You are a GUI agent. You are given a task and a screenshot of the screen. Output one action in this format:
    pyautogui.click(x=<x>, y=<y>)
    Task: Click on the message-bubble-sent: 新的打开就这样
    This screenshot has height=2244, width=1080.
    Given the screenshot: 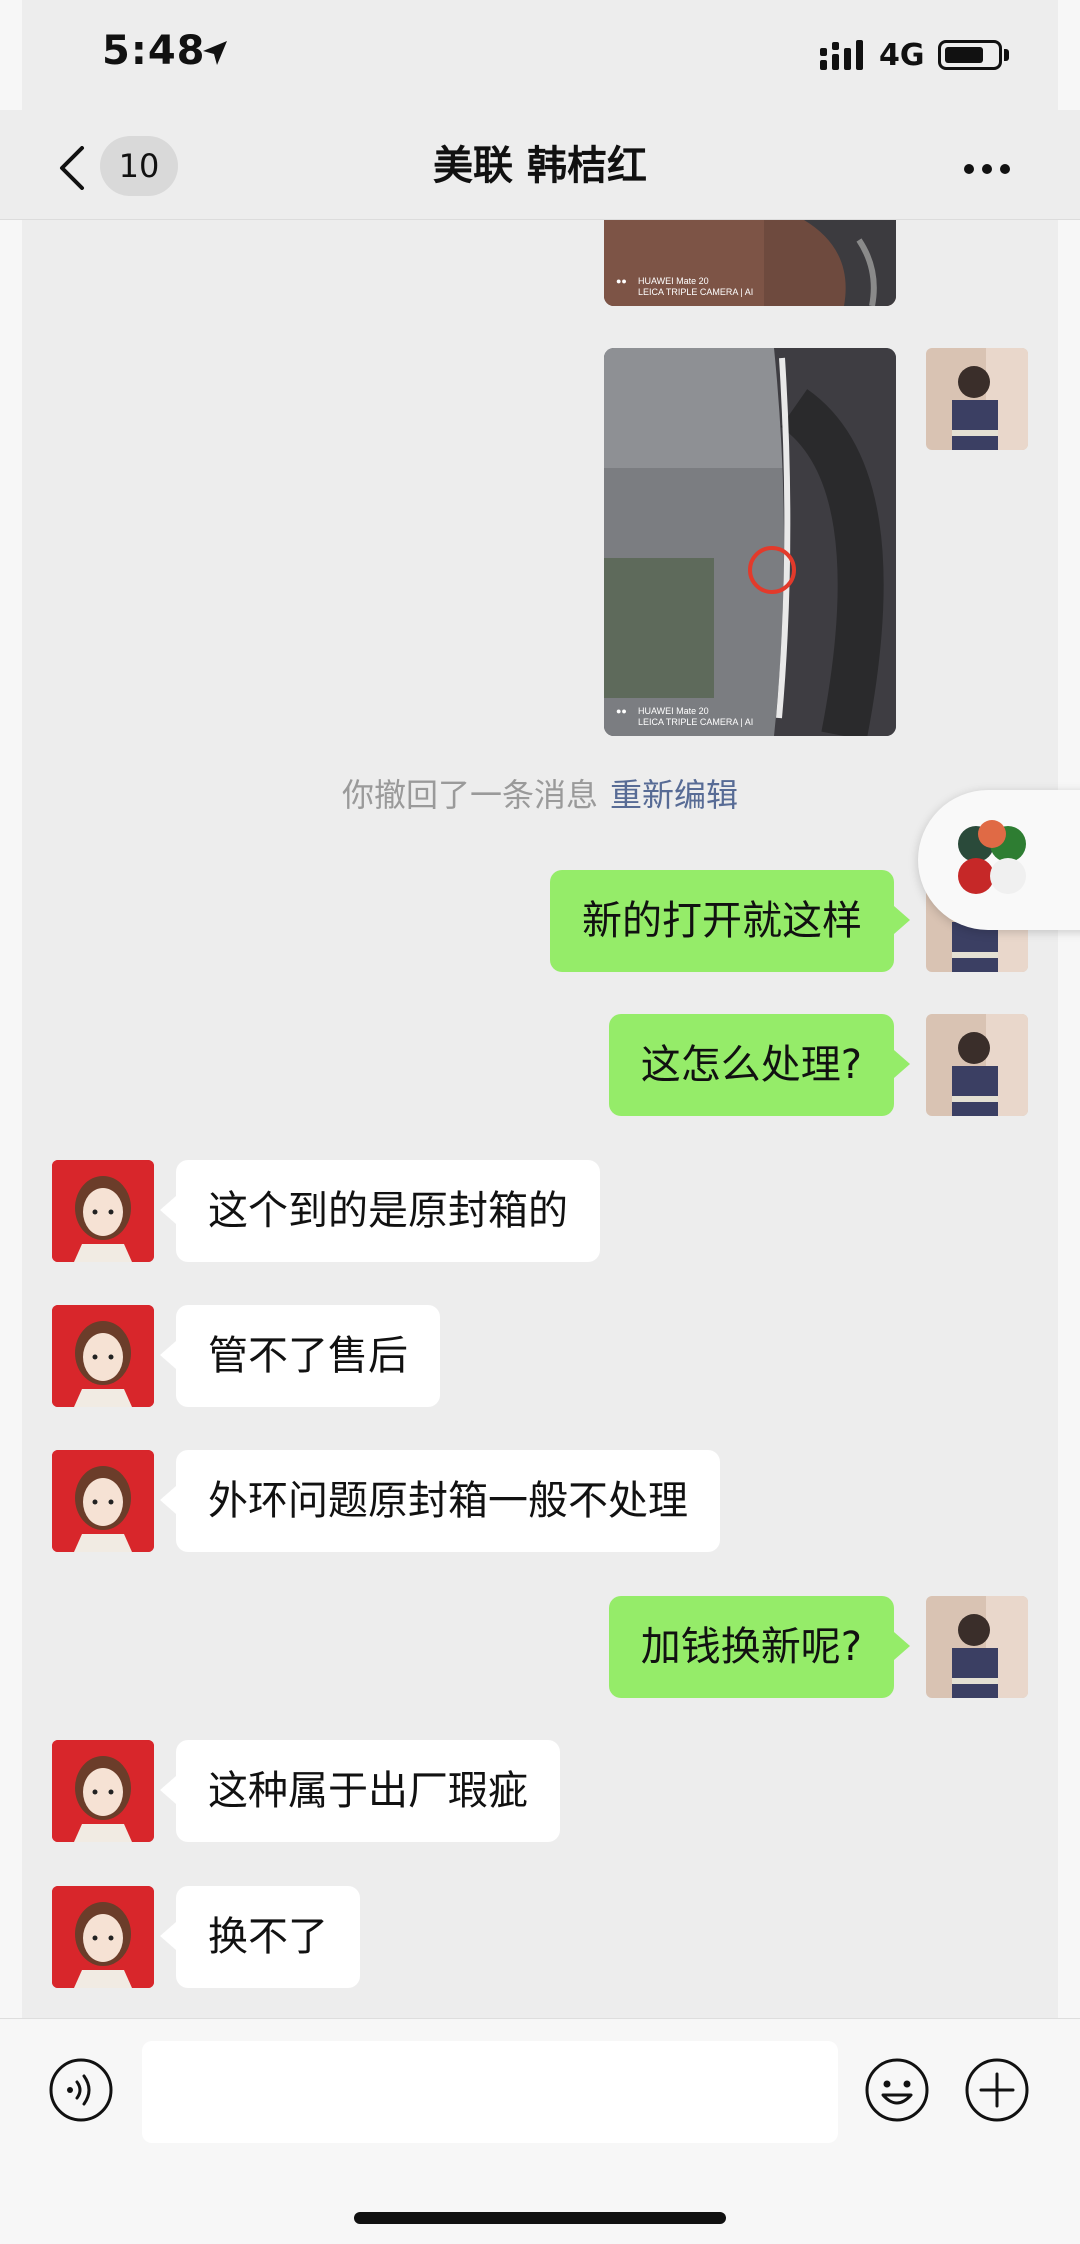 What is the action you would take?
    pyautogui.click(x=730, y=921)
    